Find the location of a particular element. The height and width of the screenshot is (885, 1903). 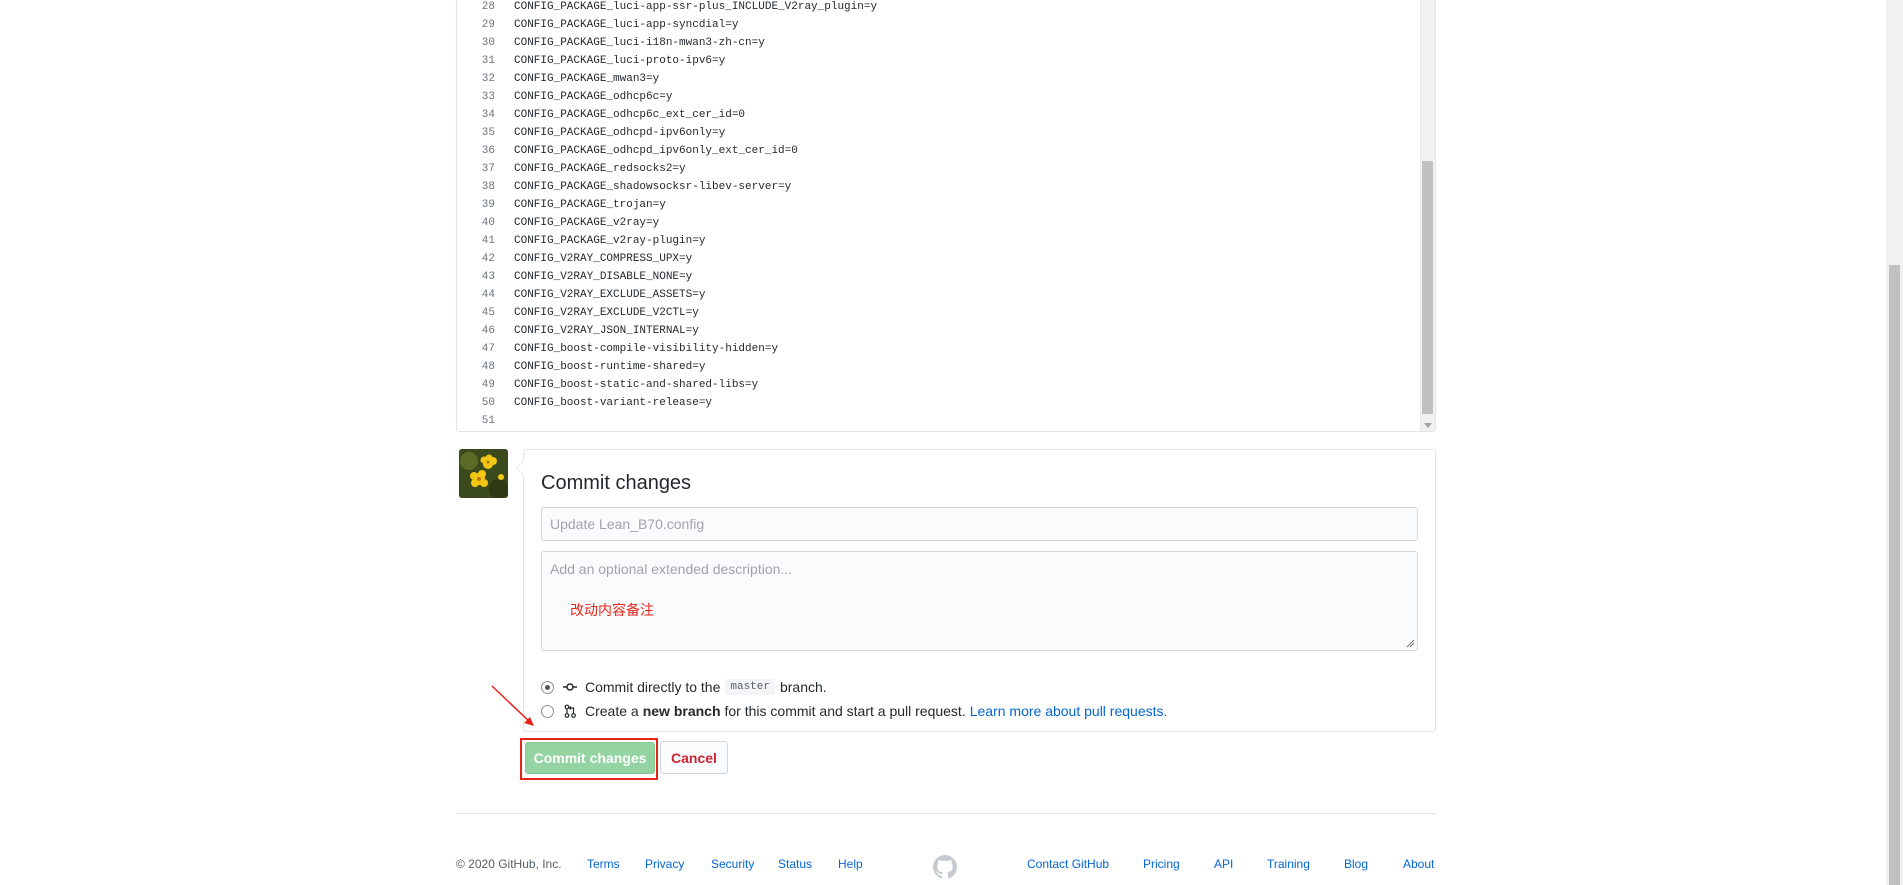

line-number: 42 is located at coordinates (488, 259).